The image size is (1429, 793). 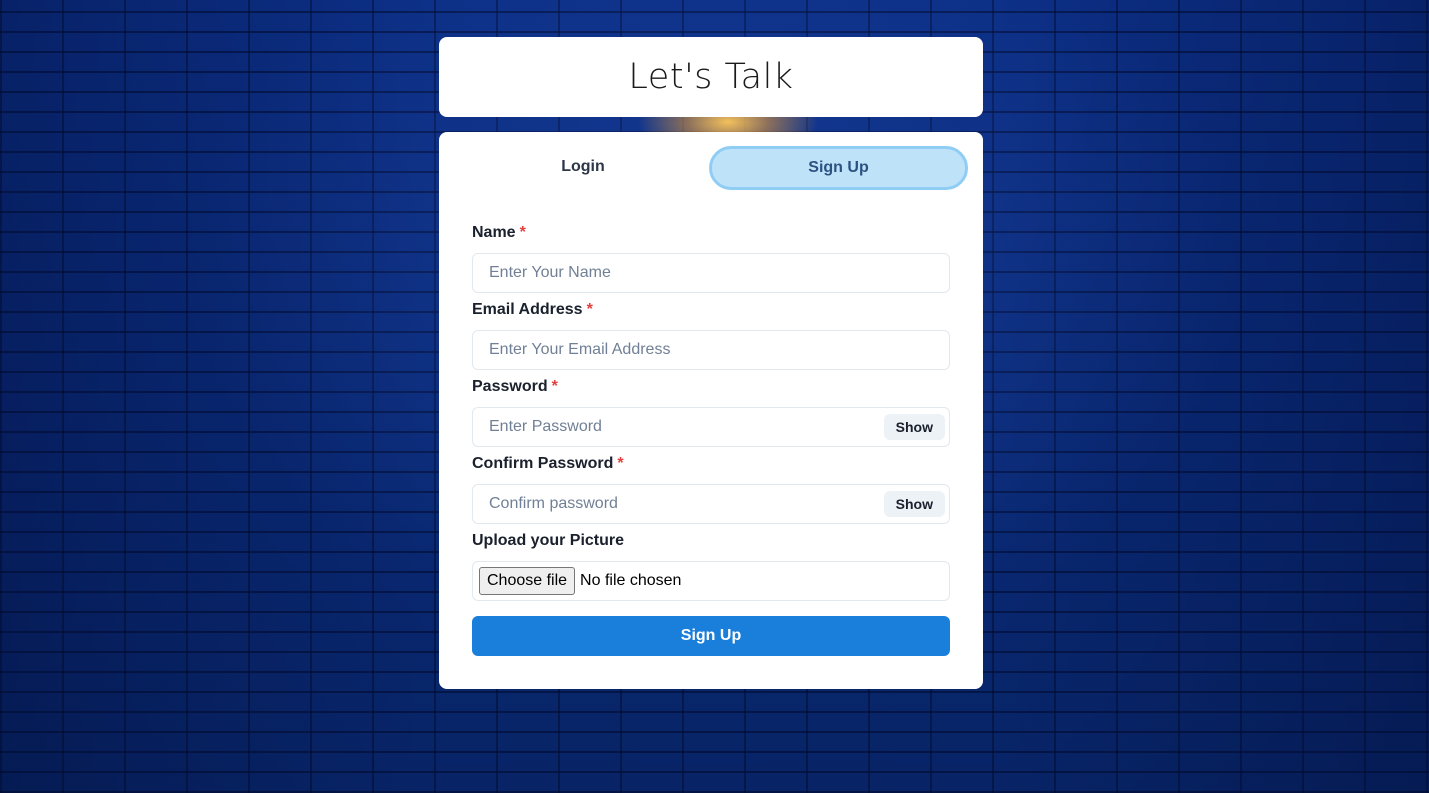 I want to click on tab-sign-up: Sign Up, so click(x=838, y=168).